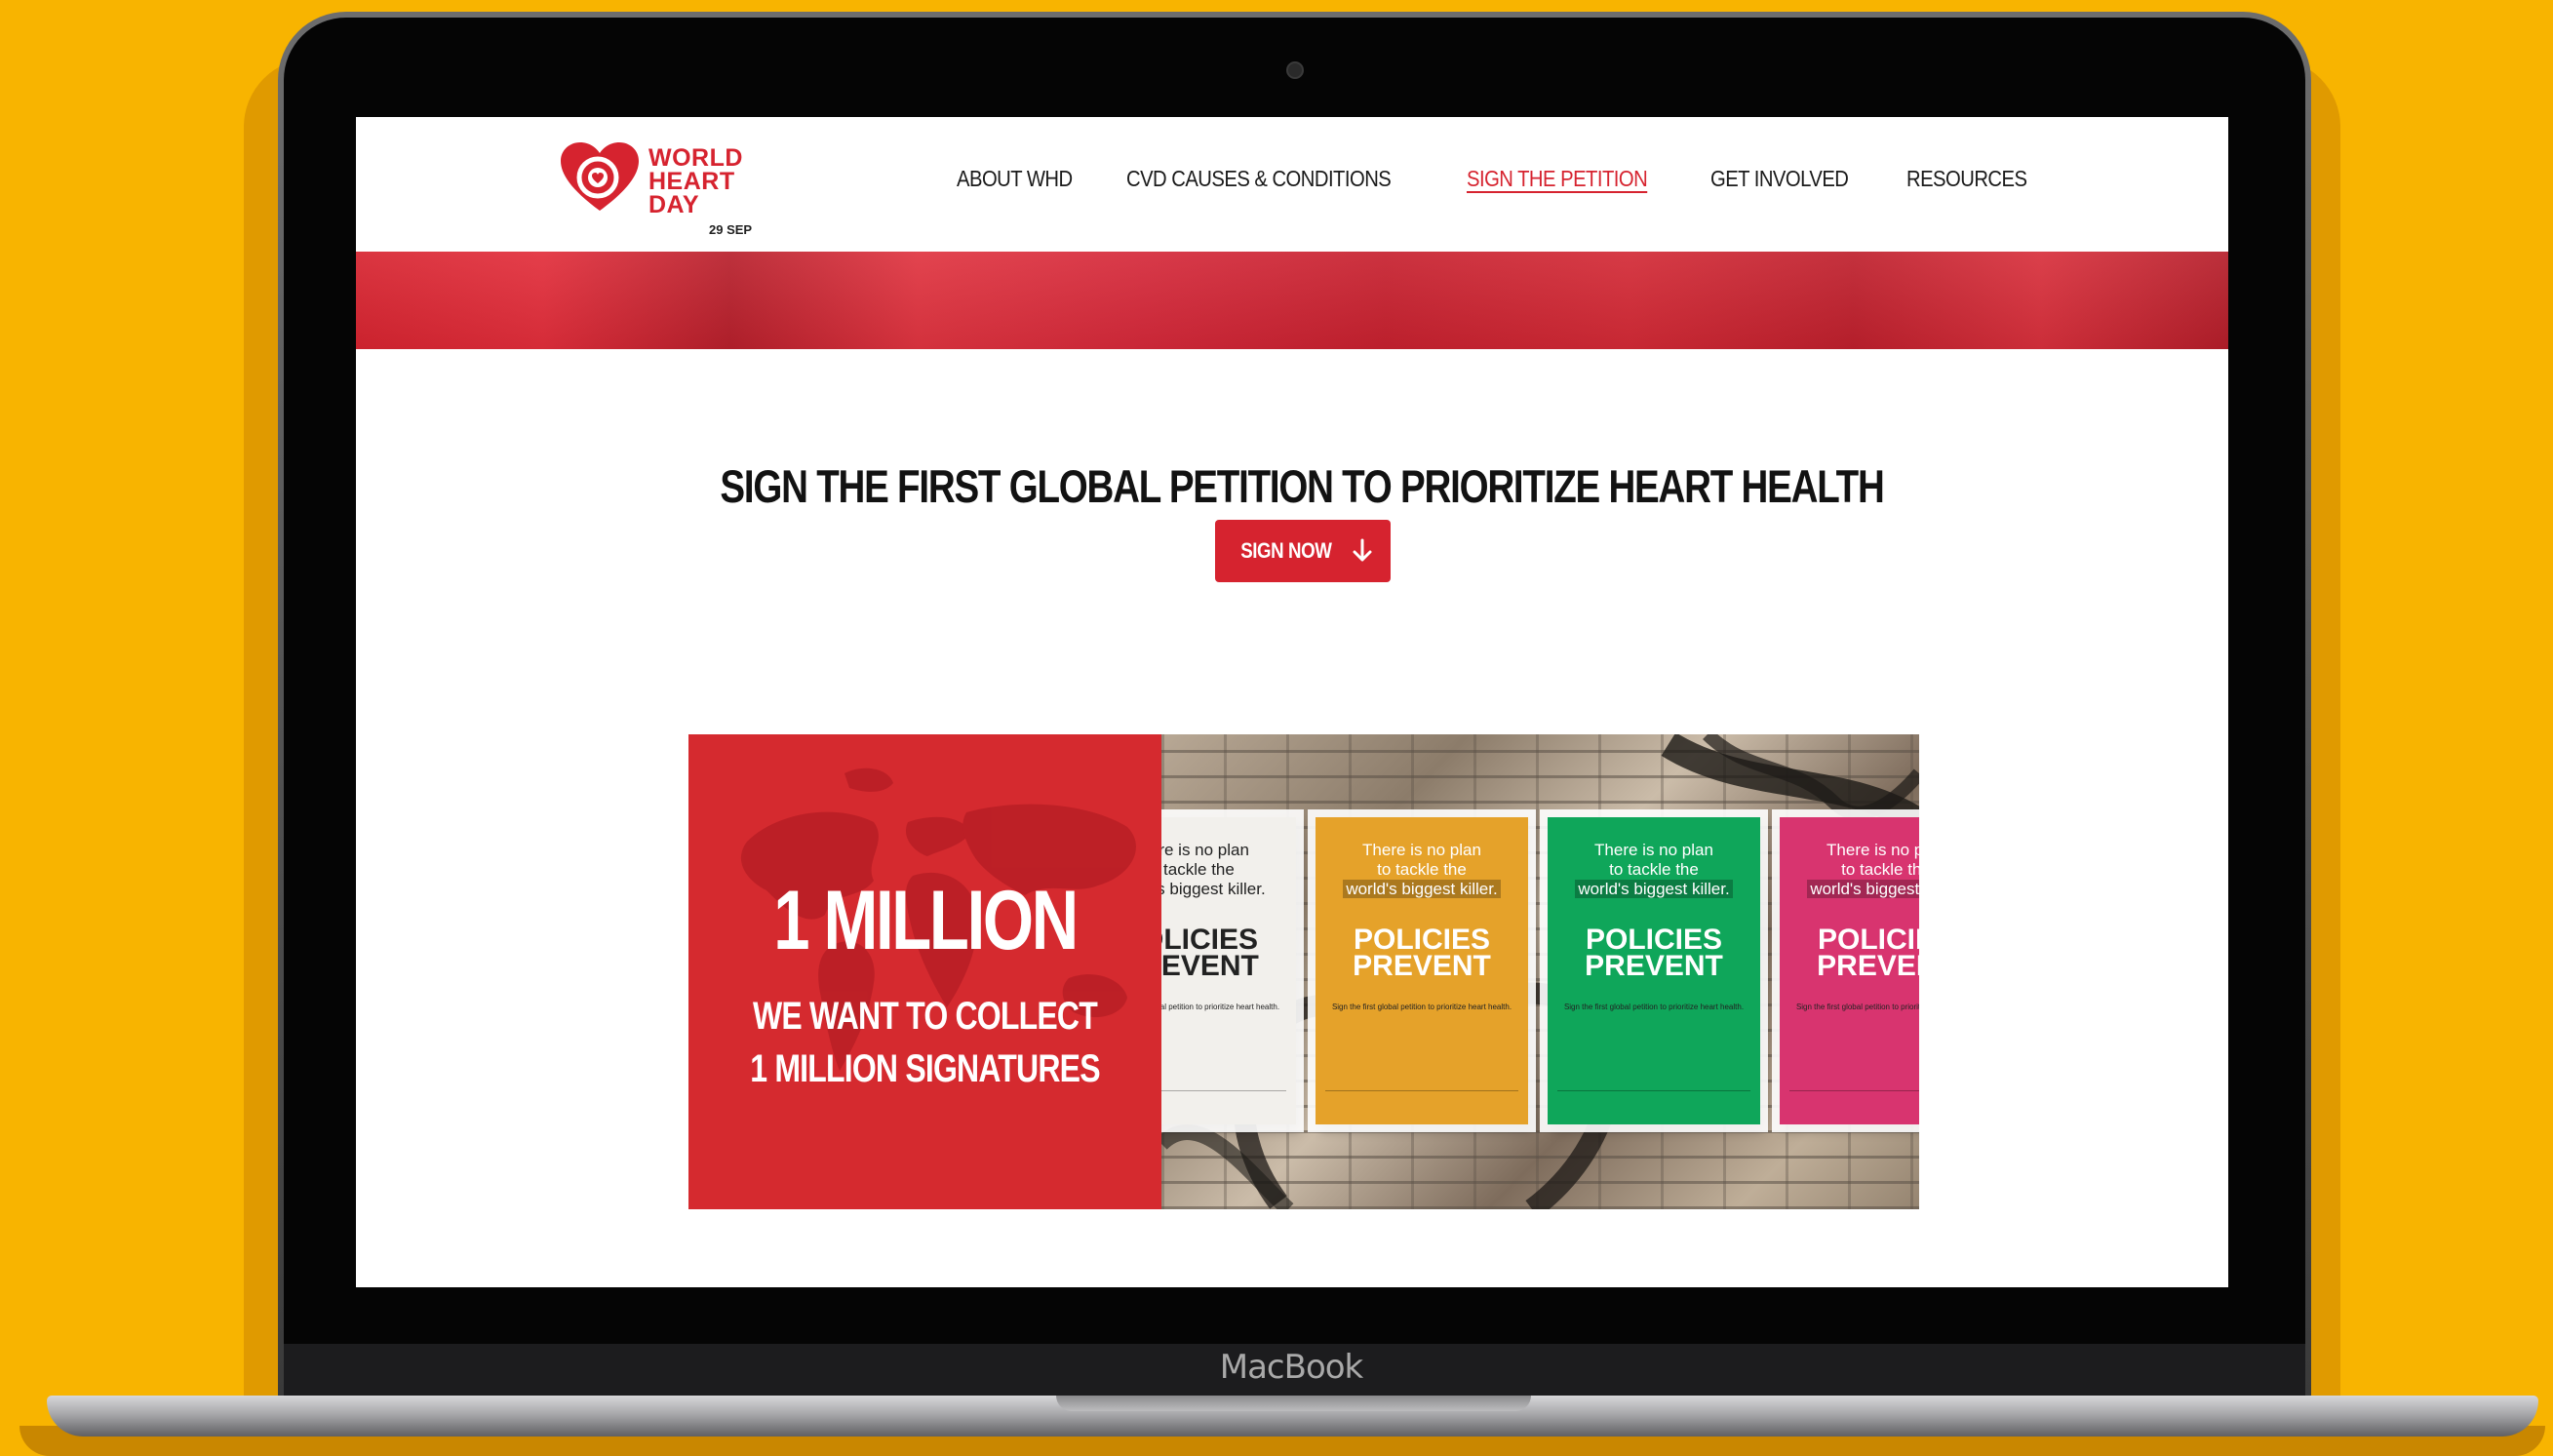 This screenshot has height=1456, width=2553. I want to click on poster-green-slogan: POLICIES PREVENT, so click(1654, 953).